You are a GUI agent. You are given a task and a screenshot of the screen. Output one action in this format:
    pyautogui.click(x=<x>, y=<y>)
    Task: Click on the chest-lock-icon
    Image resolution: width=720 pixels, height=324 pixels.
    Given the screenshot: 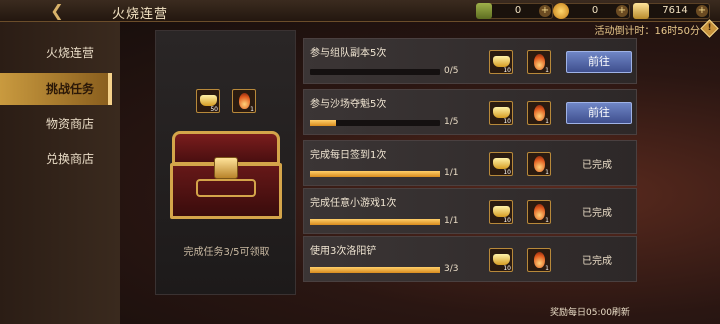 What is the action you would take?
    pyautogui.click(x=226, y=168)
    